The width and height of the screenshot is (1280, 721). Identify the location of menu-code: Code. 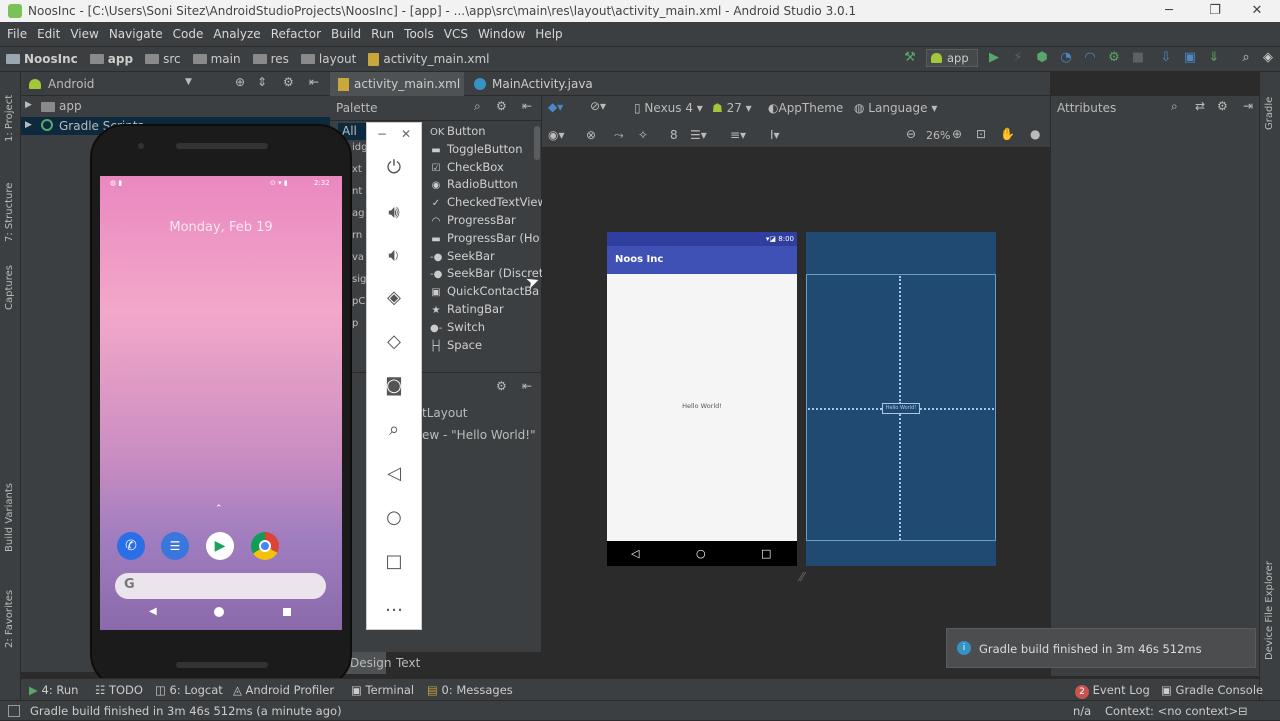
(188, 34).